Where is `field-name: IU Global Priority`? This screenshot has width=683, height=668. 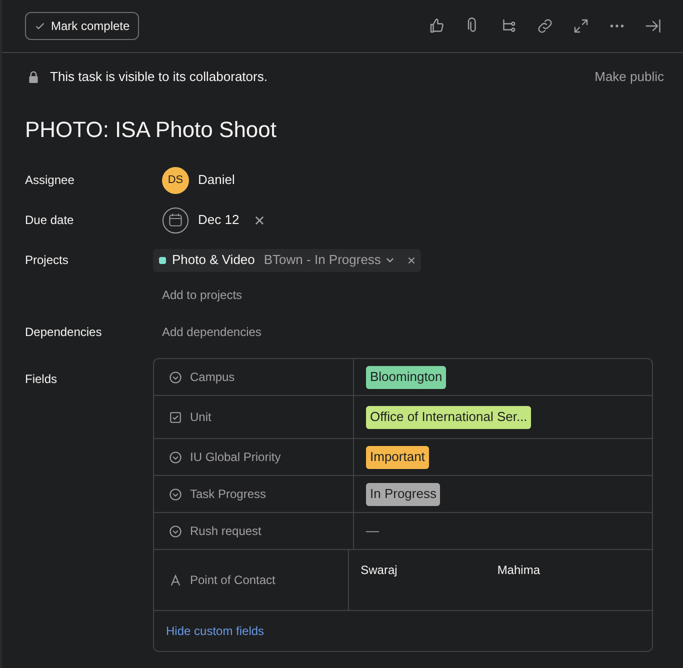 field-name: IU Global Priority is located at coordinates (235, 457).